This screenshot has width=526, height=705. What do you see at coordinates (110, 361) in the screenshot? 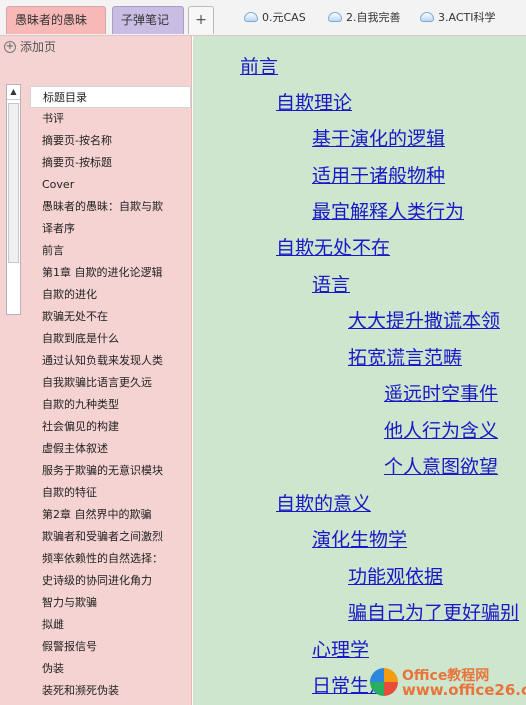
I see `page-item: 通过认知负载来发现人类` at bounding box center [110, 361].